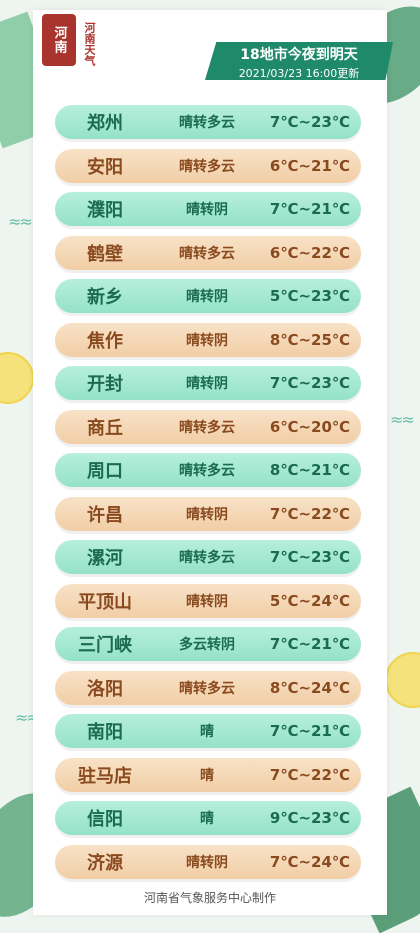 The image size is (420, 933). I want to click on update-time: 2021/03/23 16:00更新, so click(299, 73).